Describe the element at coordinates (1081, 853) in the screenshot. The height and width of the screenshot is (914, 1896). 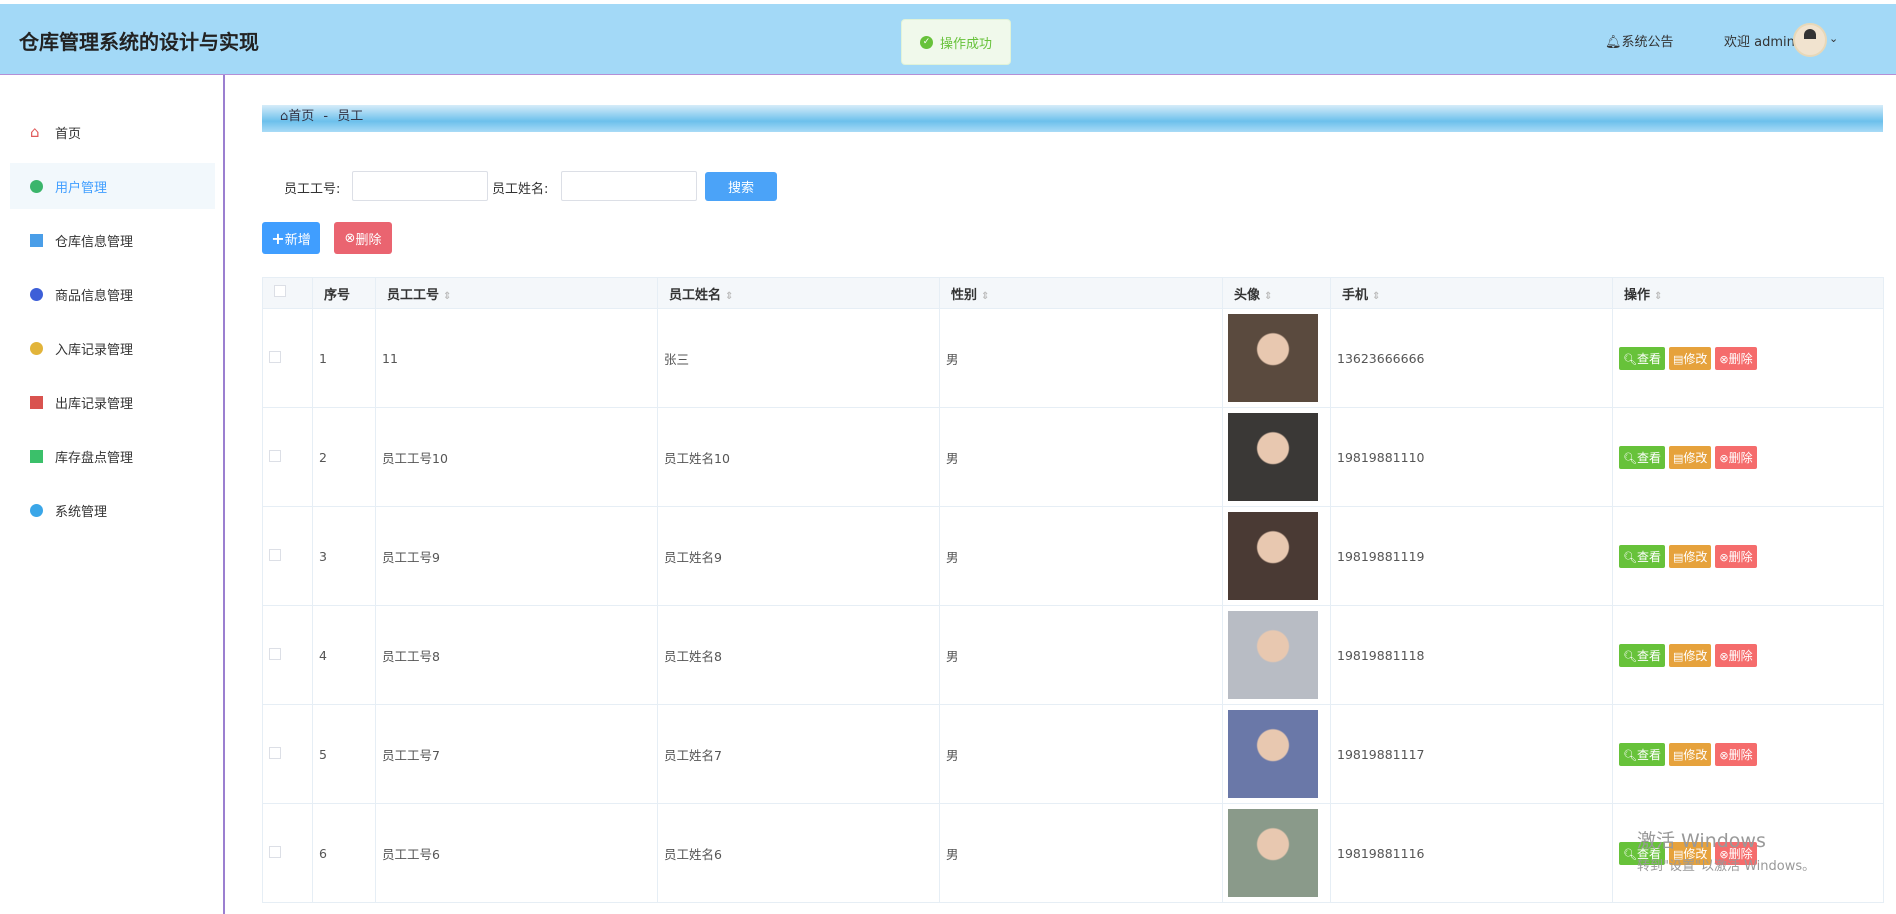
I see `cell-gender: 男` at that location.